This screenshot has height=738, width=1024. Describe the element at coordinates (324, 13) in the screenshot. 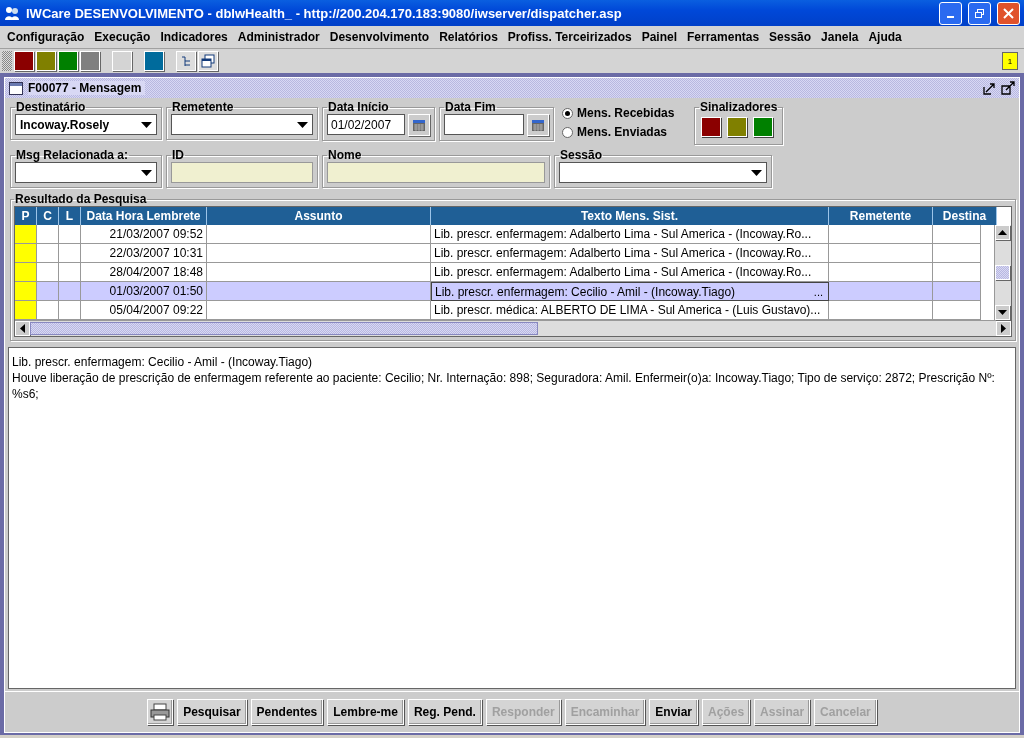

I see `window-title: IWCare DESENVOLVIMENTO - dbIwHealth_ - http://200.204.170.183:9080/iwserver/dispatcher.asp` at that location.